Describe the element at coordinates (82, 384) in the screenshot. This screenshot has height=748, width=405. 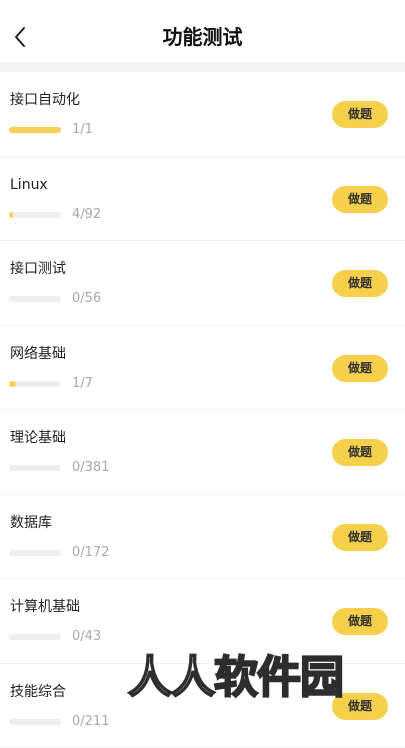
I see `progress-count: 1/7` at that location.